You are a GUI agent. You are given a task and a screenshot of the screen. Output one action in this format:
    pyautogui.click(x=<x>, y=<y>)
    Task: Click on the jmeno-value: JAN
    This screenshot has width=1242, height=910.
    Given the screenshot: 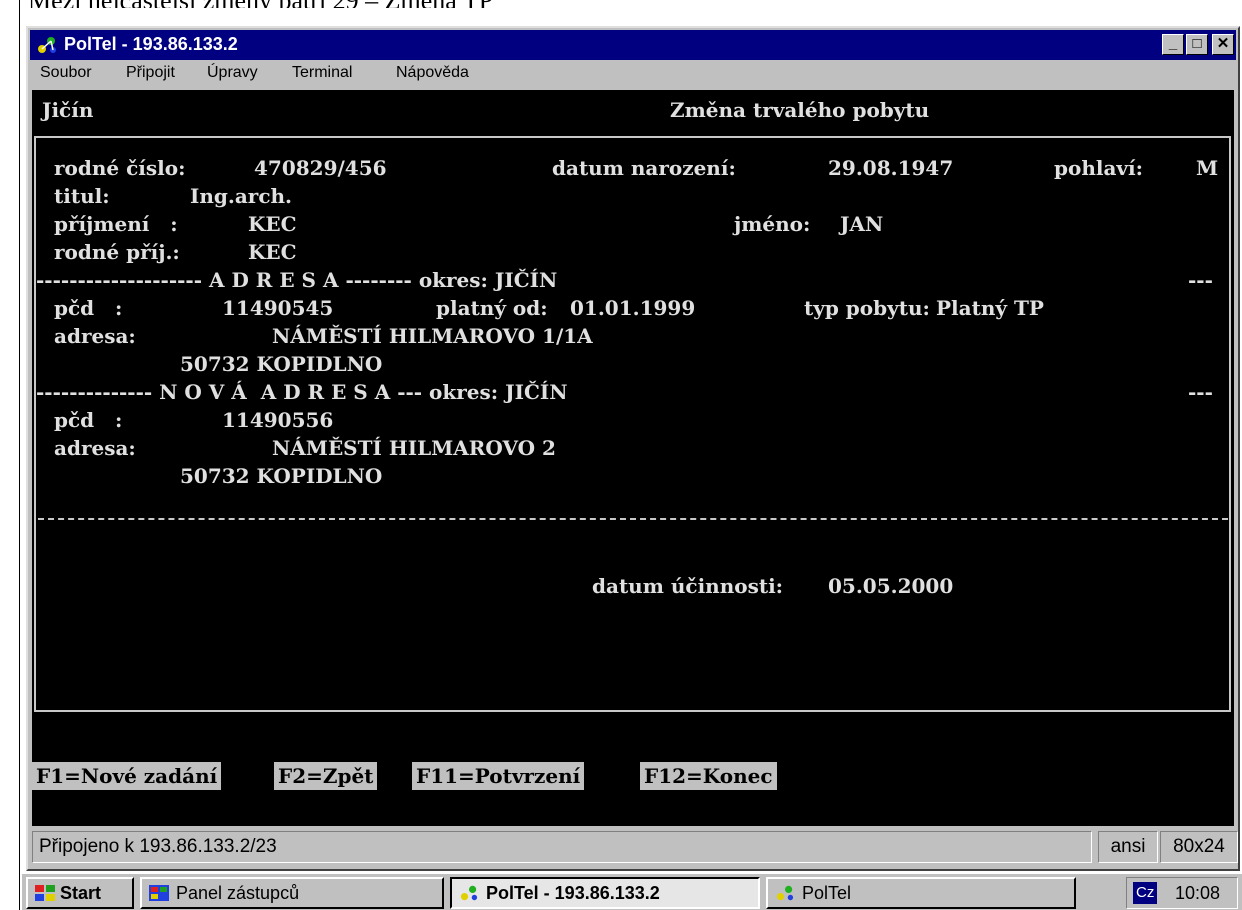 What is the action you would take?
    pyautogui.click(x=862, y=224)
    